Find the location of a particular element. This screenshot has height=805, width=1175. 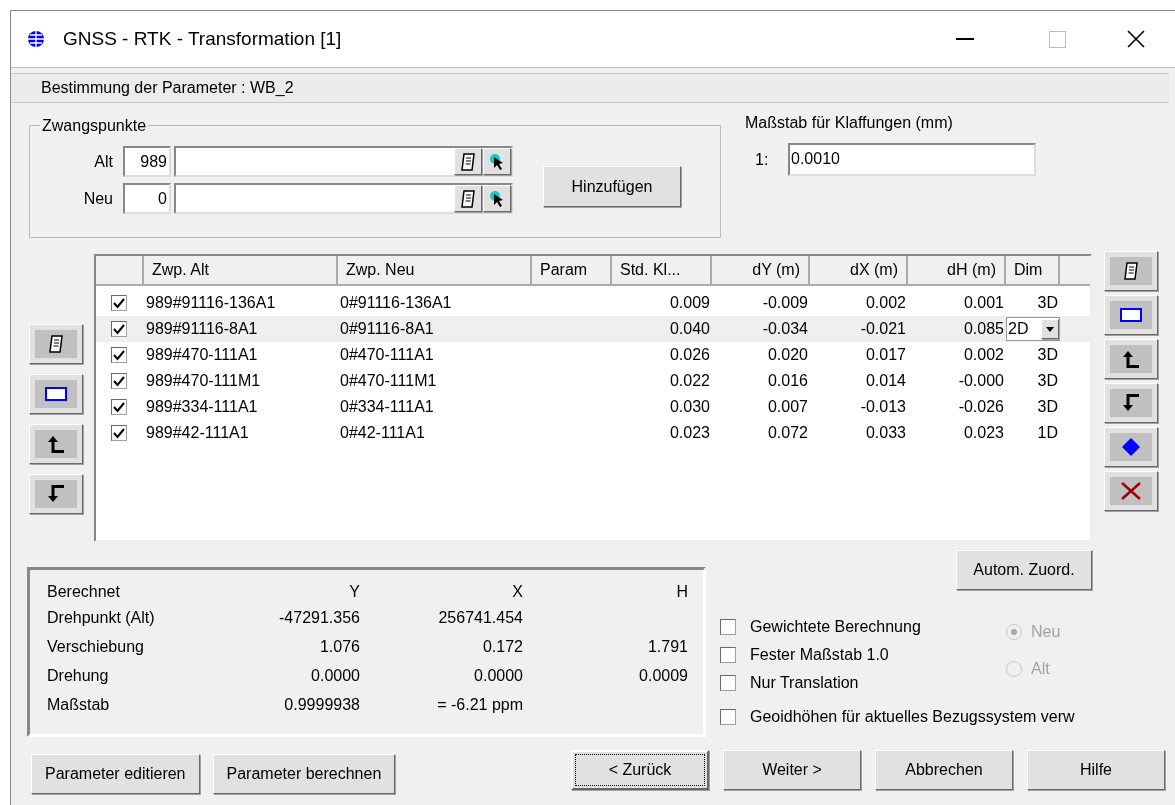

dropdown-arrow-icon is located at coordinates (1050, 329).